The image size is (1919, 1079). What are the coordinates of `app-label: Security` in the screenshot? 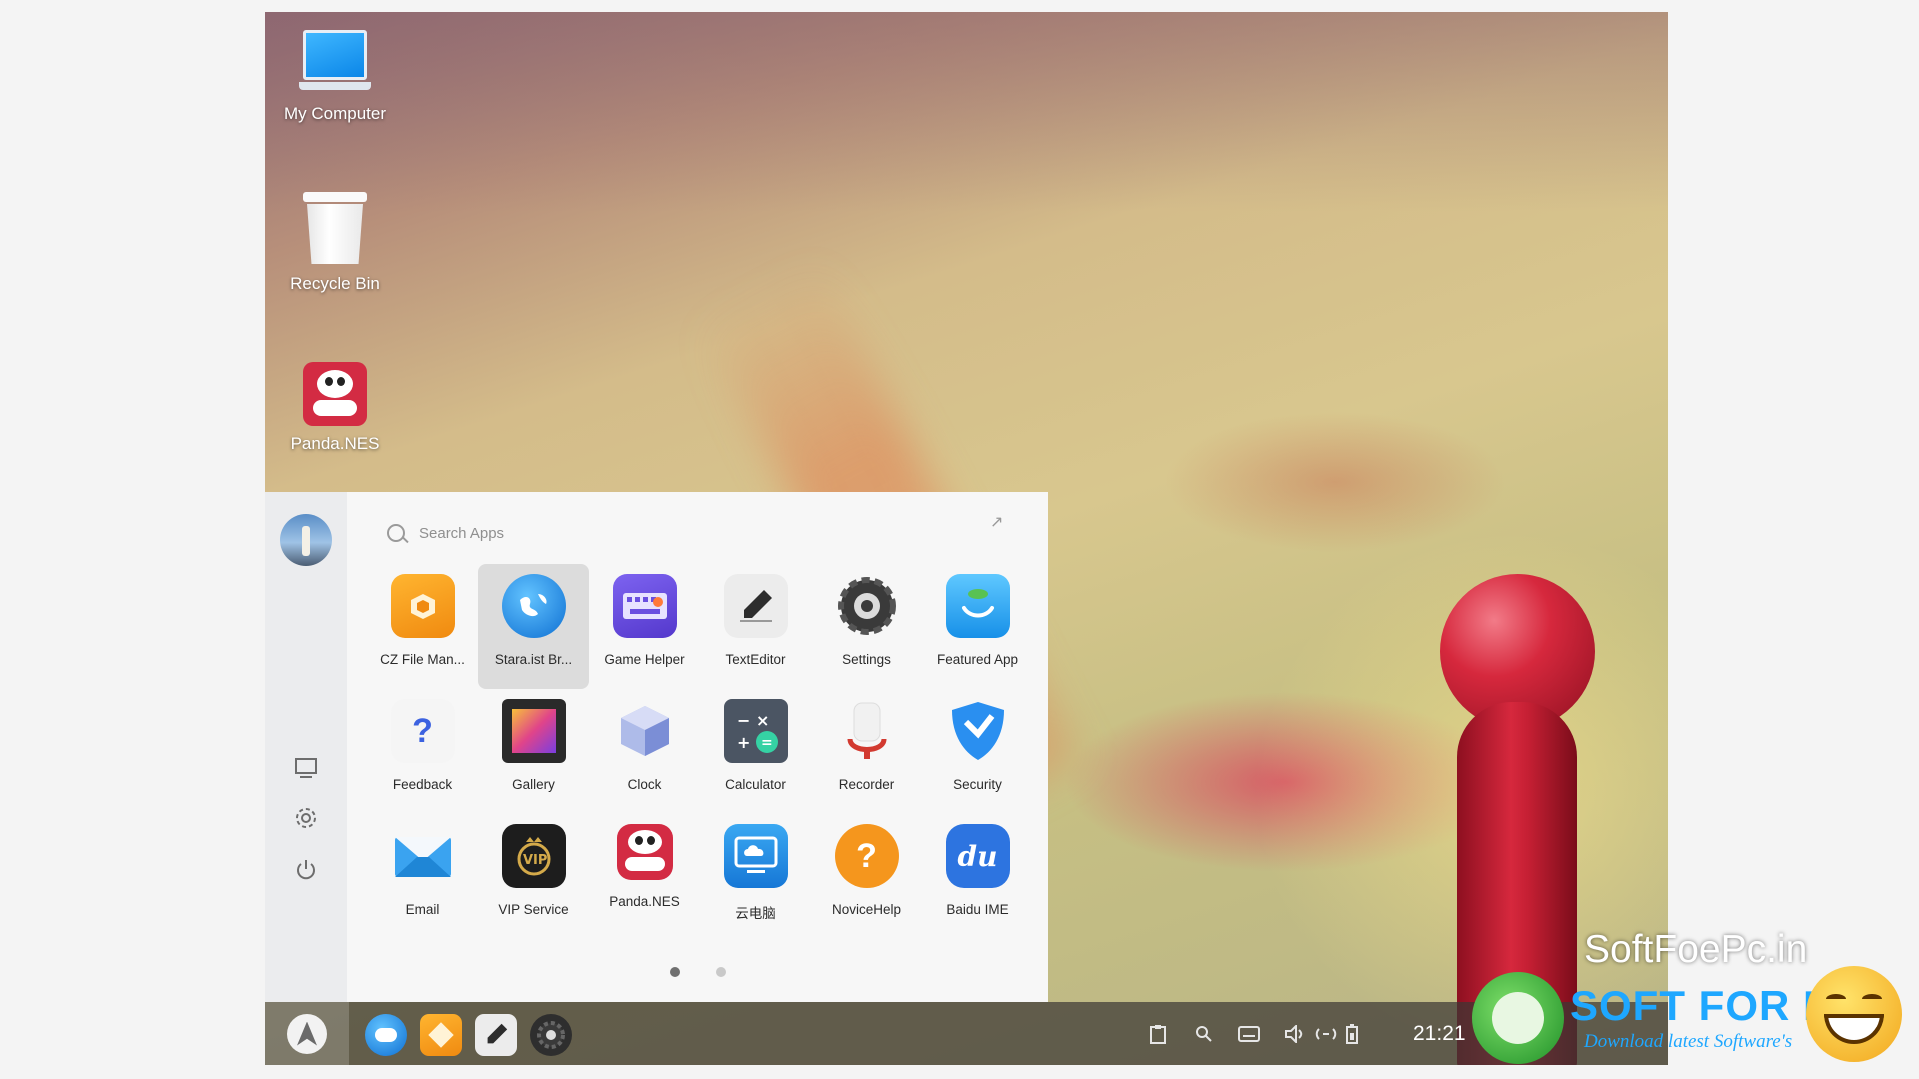 It's located at (977, 784).